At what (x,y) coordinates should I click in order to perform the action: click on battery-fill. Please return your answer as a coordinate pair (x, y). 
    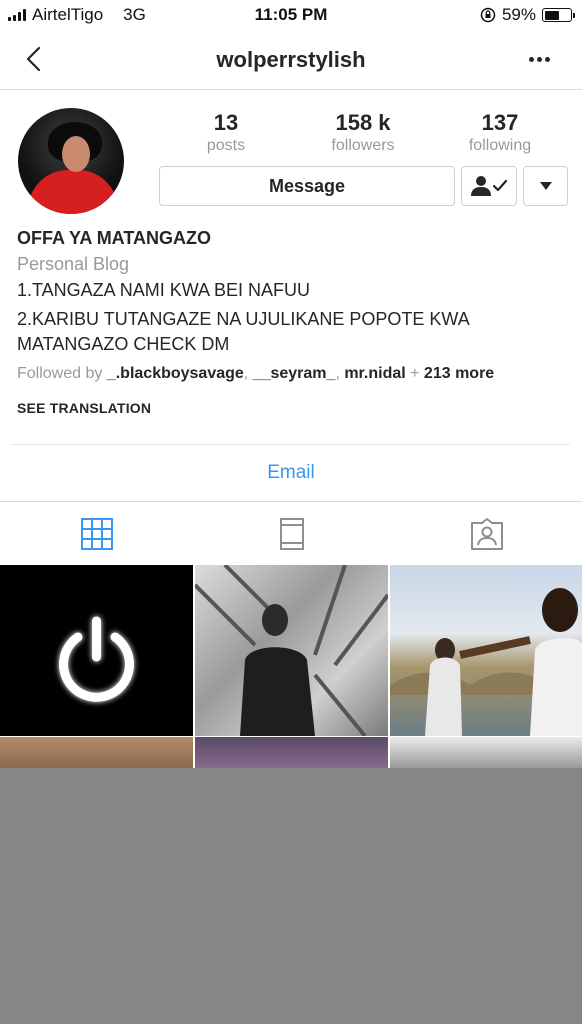
    Looking at the image, I should click on (552, 15).